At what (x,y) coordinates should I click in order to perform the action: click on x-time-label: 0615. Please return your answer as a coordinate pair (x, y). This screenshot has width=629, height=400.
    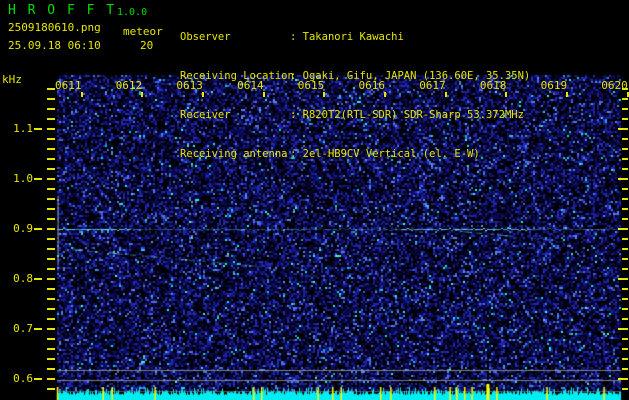
    Looking at the image, I should click on (311, 85).